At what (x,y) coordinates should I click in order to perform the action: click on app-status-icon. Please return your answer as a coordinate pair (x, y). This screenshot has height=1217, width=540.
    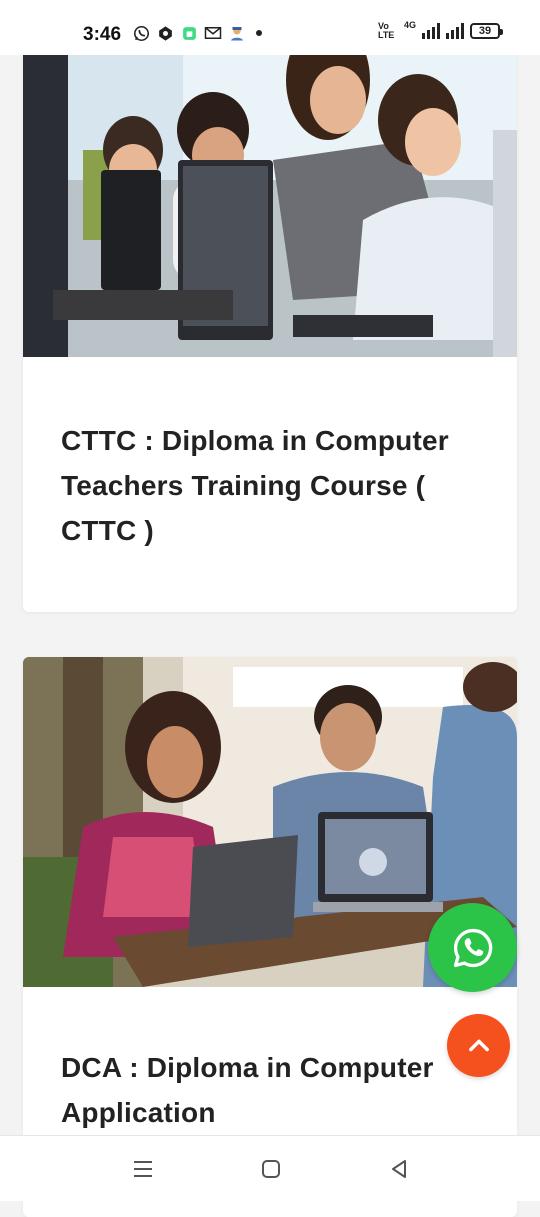
    Looking at the image, I should click on (165, 33).